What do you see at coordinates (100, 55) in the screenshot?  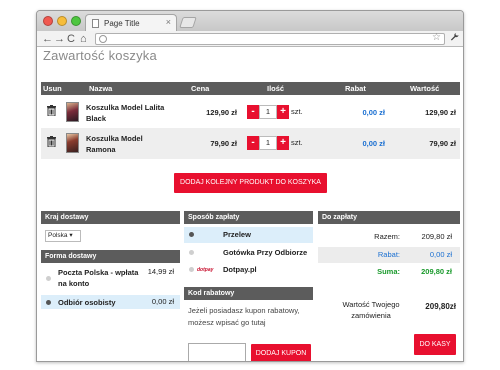 I see `page-title: Zawartość koszyka` at bounding box center [100, 55].